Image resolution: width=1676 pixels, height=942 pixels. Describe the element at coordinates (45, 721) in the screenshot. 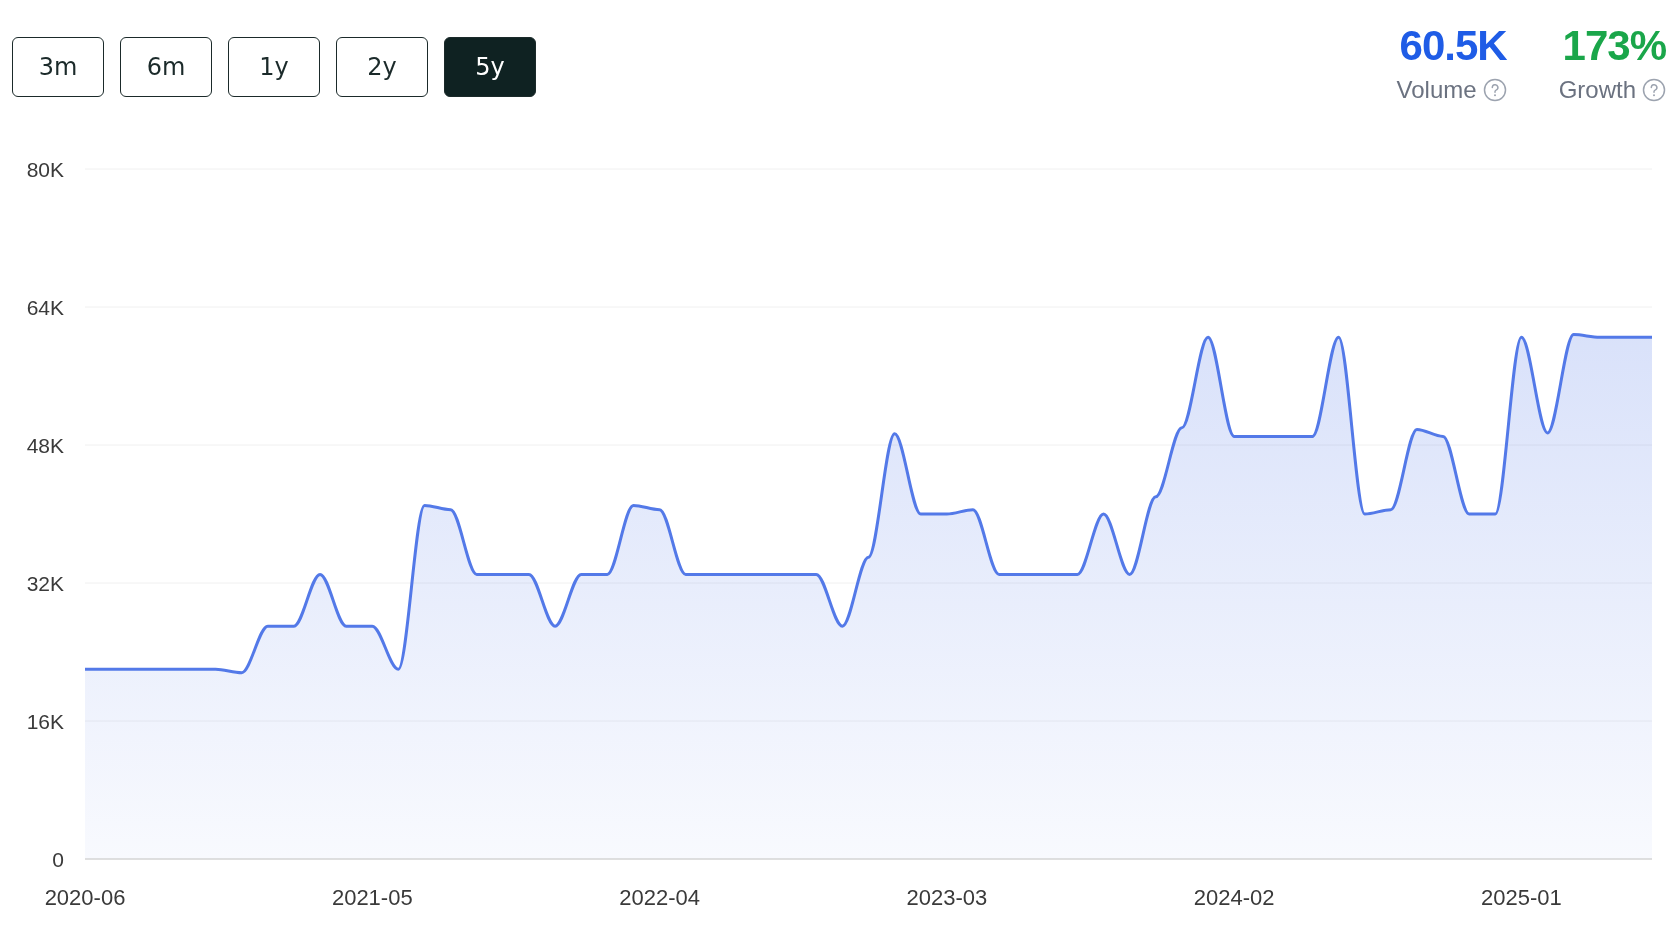

I see `y-axis-label: 16K` at that location.